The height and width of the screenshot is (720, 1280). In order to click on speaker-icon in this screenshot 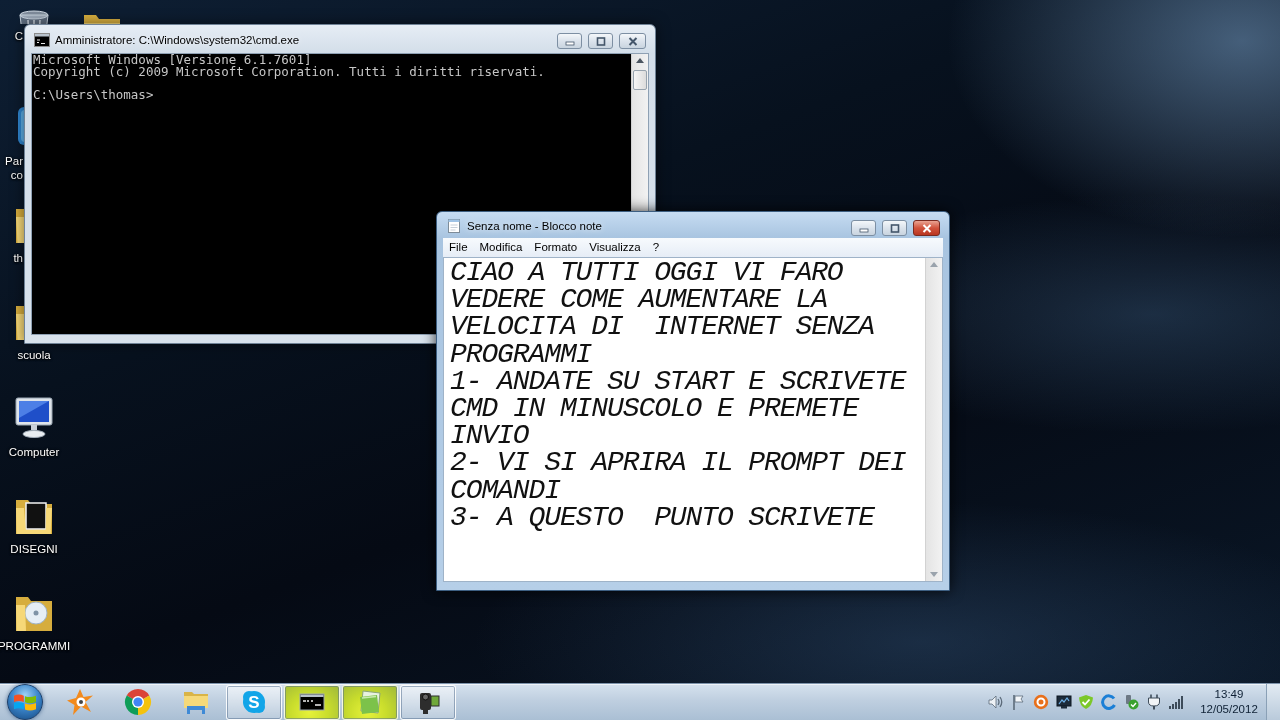, I will do `click(996, 702)`.